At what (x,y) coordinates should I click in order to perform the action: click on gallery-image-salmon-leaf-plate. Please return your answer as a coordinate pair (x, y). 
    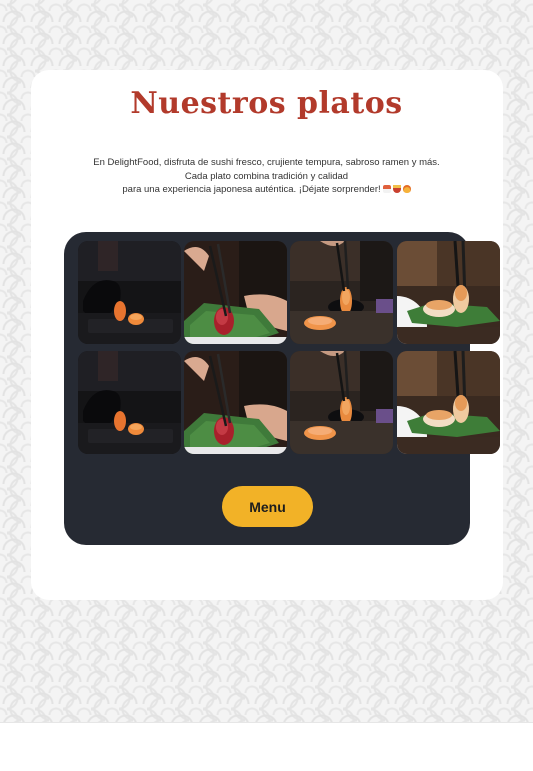
    Looking at the image, I should click on (448, 292).